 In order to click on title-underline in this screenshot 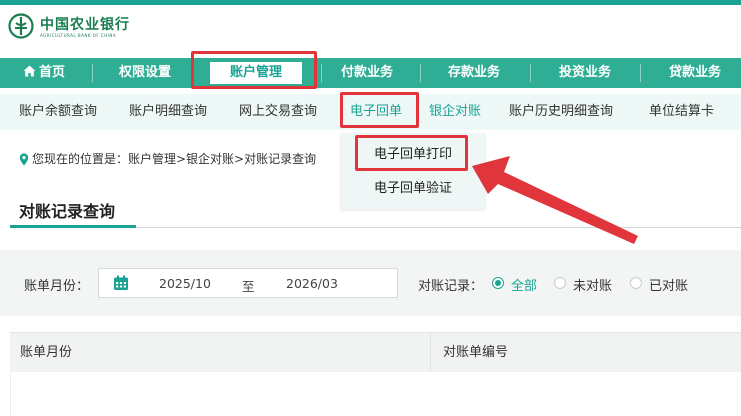, I will do `click(73, 226)`.